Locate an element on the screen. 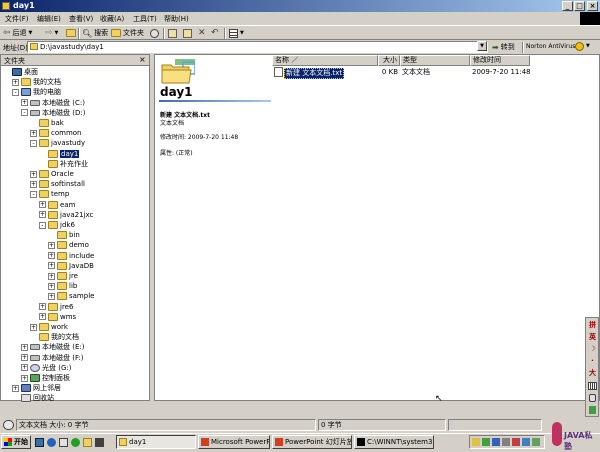 The height and width of the screenshot is (452, 600). cmd-quick-icon is located at coordinates (99, 442).